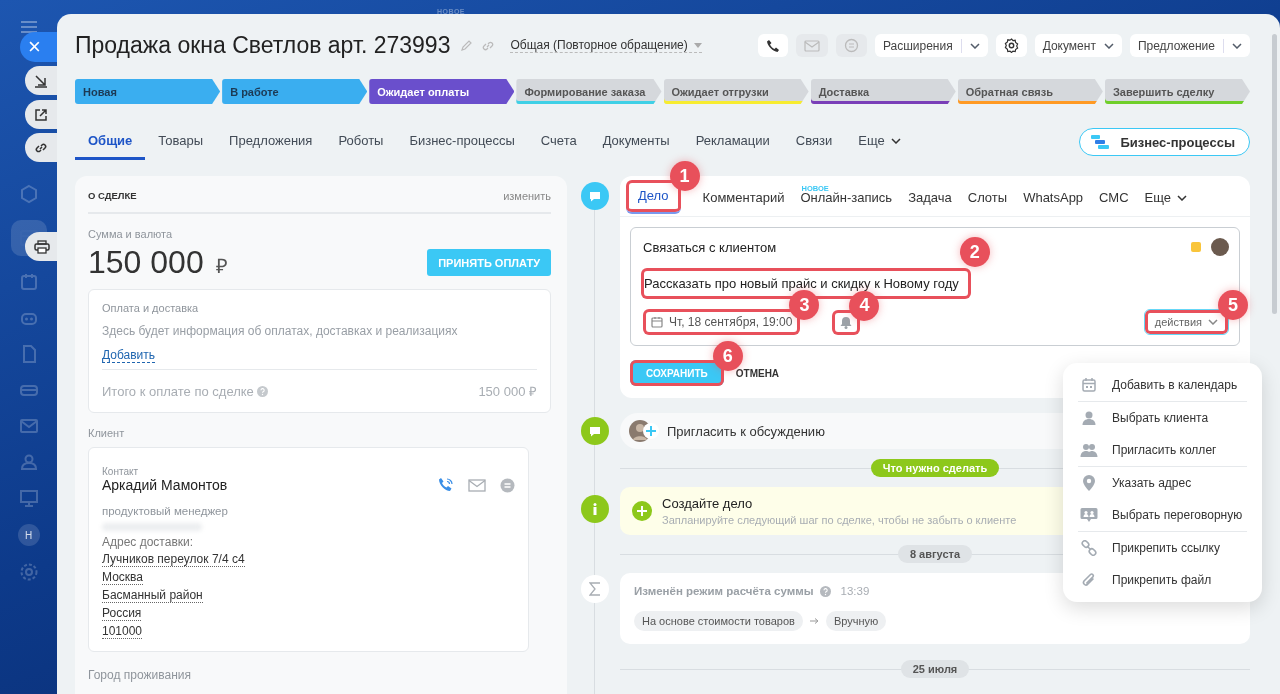 The height and width of the screenshot is (694, 1280). I want to click on pipeline-stage: Обратная связь, so click(1030, 91).